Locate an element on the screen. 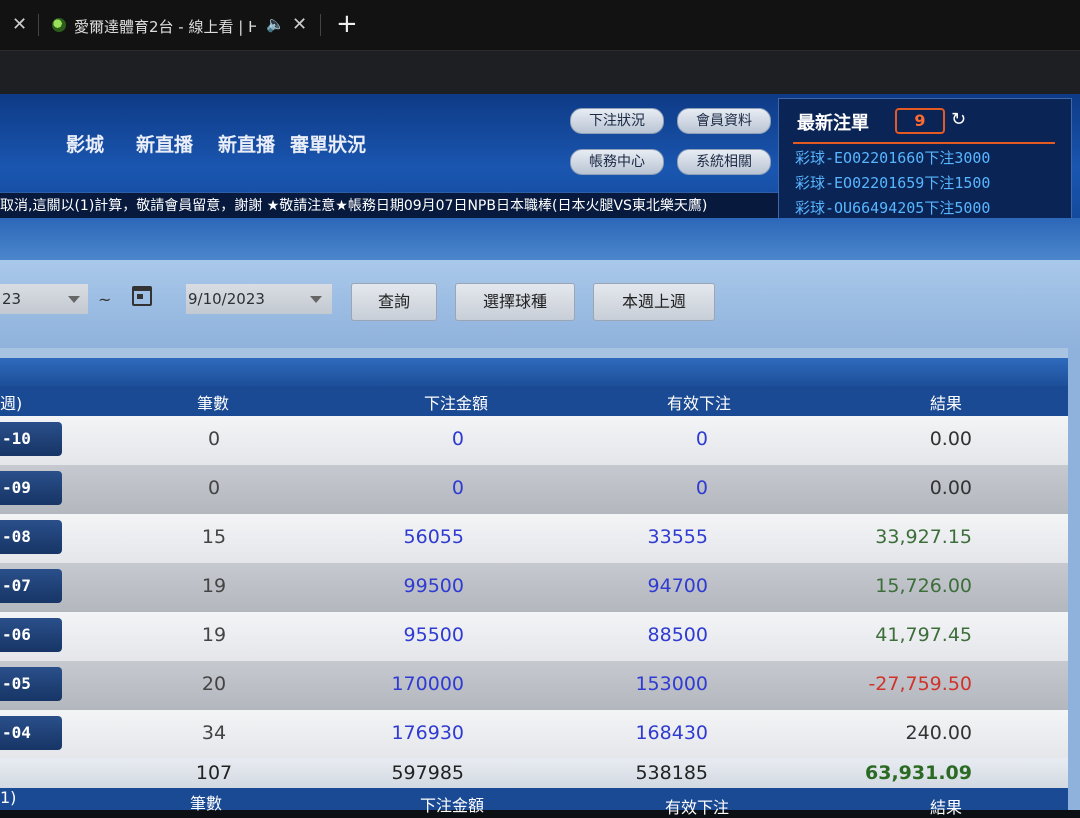 The width and height of the screenshot is (1080, 818). end-date-value: 9/10/2023 is located at coordinates (226, 299).